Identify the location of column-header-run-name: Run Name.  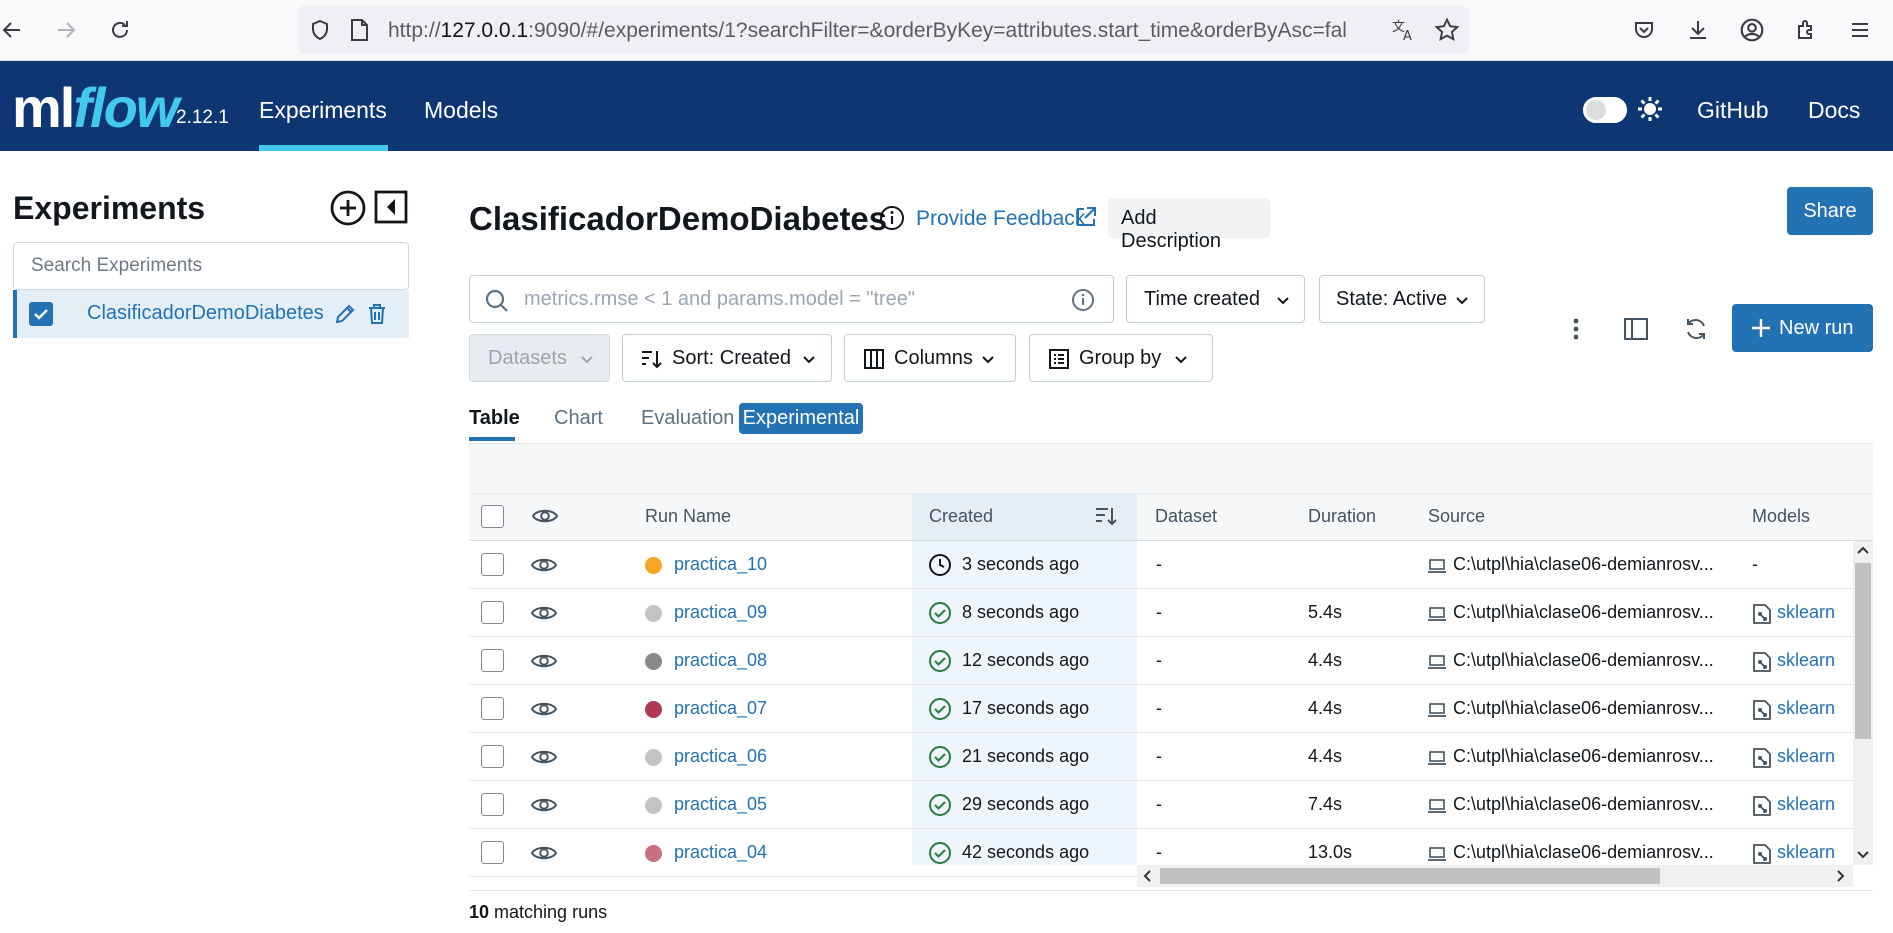
(688, 516).